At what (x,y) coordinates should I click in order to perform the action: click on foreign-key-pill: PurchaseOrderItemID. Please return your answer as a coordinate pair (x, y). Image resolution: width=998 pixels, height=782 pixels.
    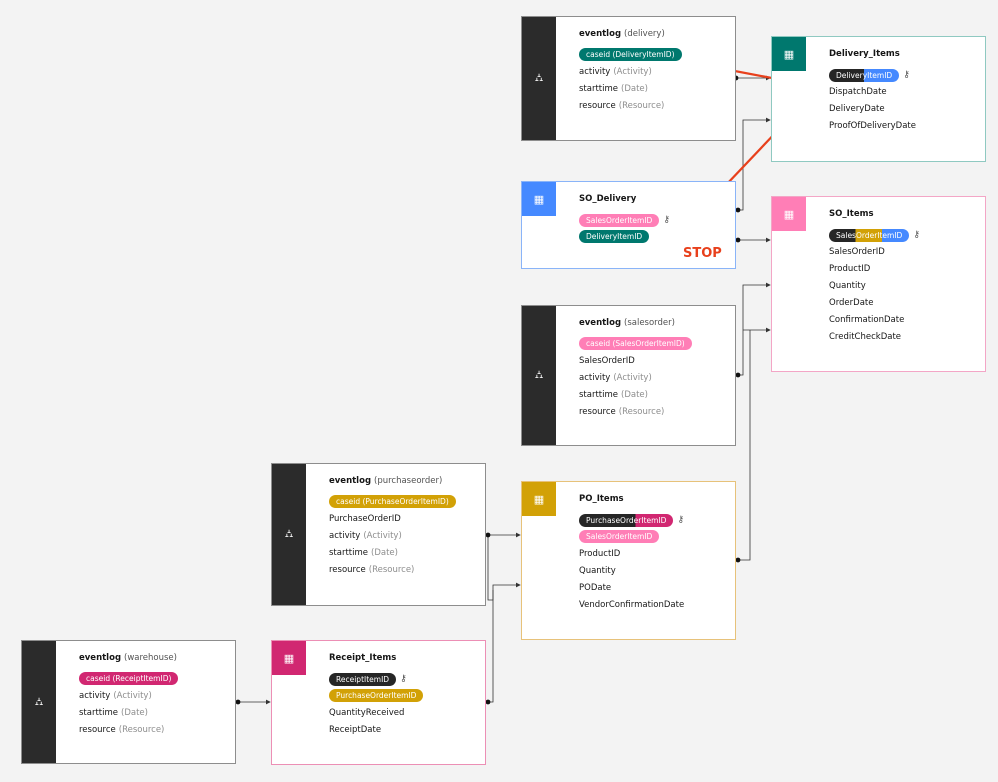
    Looking at the image, I should click on (376, 695).